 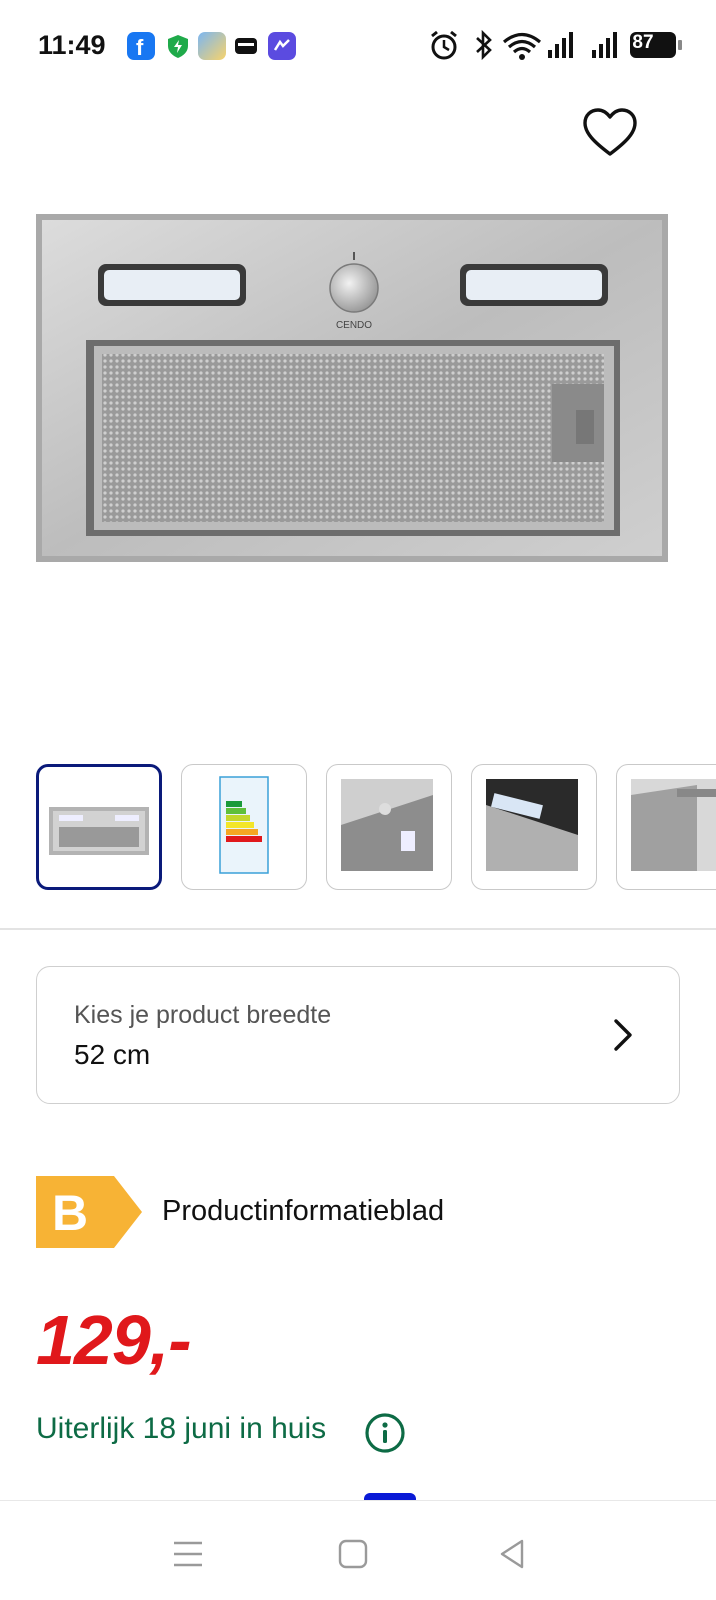 I want to click on weather-icon, so click(x=212, y=46).